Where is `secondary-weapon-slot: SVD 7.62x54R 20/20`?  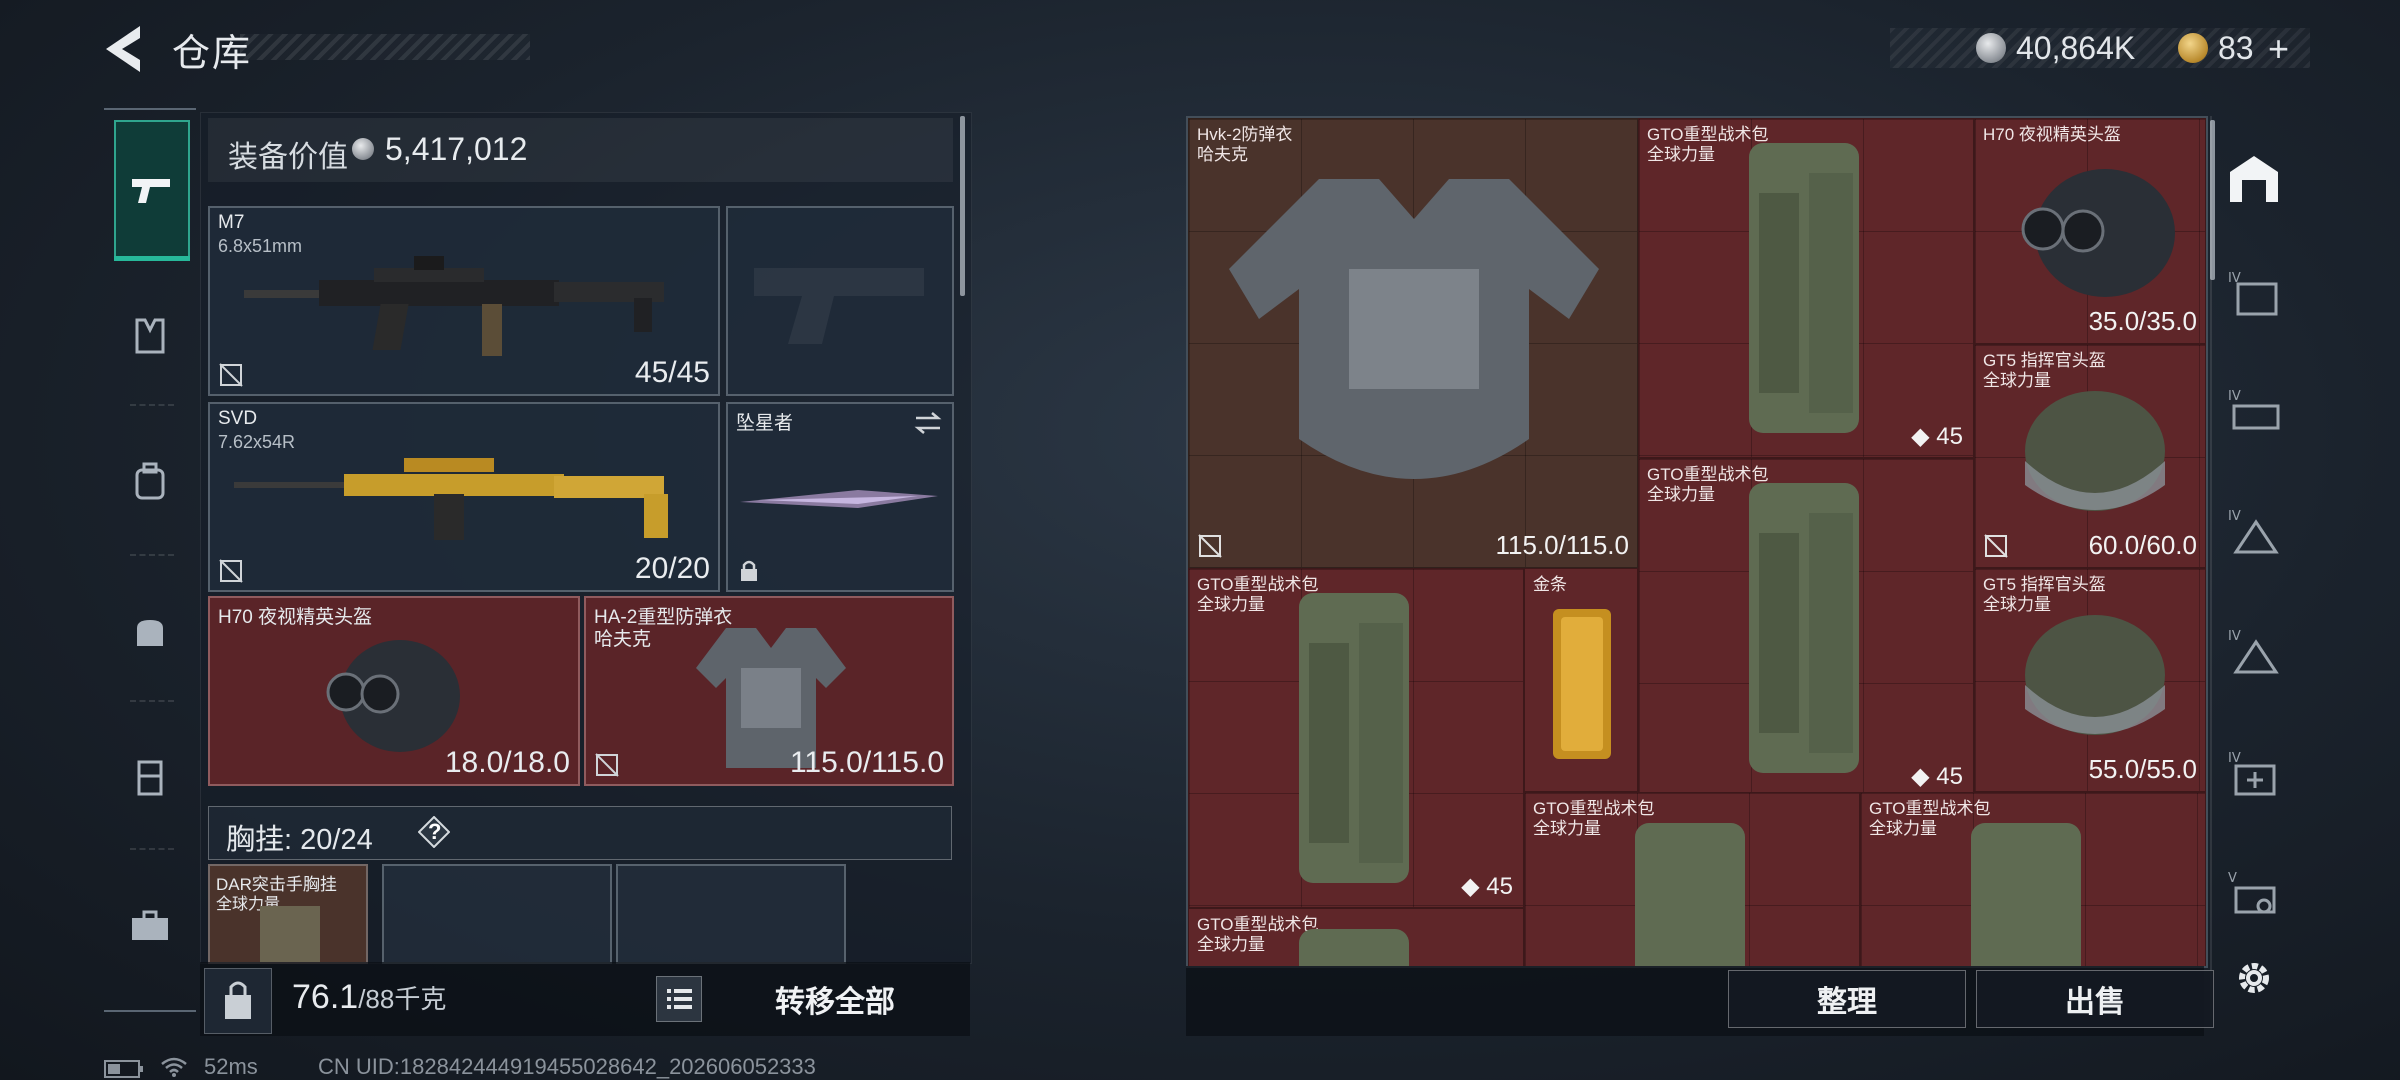
secondary-weapon-slot: SVD 7.62x54R 20/20 is located at coordinates (464, 497).